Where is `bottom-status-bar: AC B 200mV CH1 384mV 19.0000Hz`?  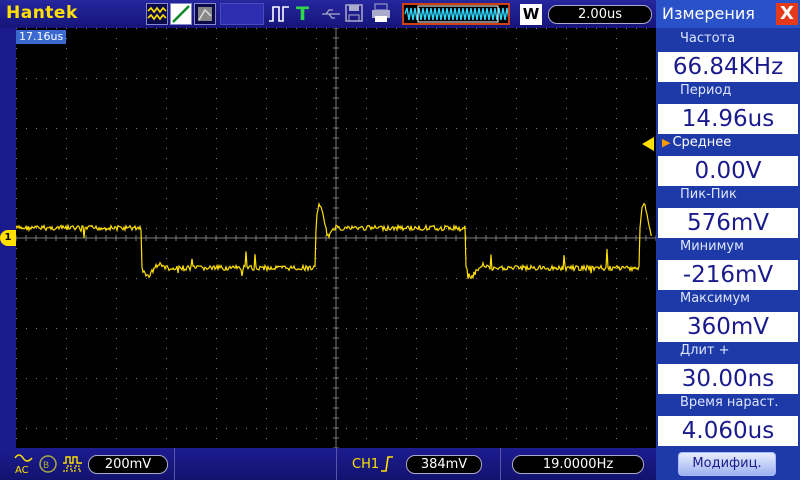
bottom-status-bar: AC B 200mV CH1 384mV 19.0000Hz is located at coordinates (328, 464).